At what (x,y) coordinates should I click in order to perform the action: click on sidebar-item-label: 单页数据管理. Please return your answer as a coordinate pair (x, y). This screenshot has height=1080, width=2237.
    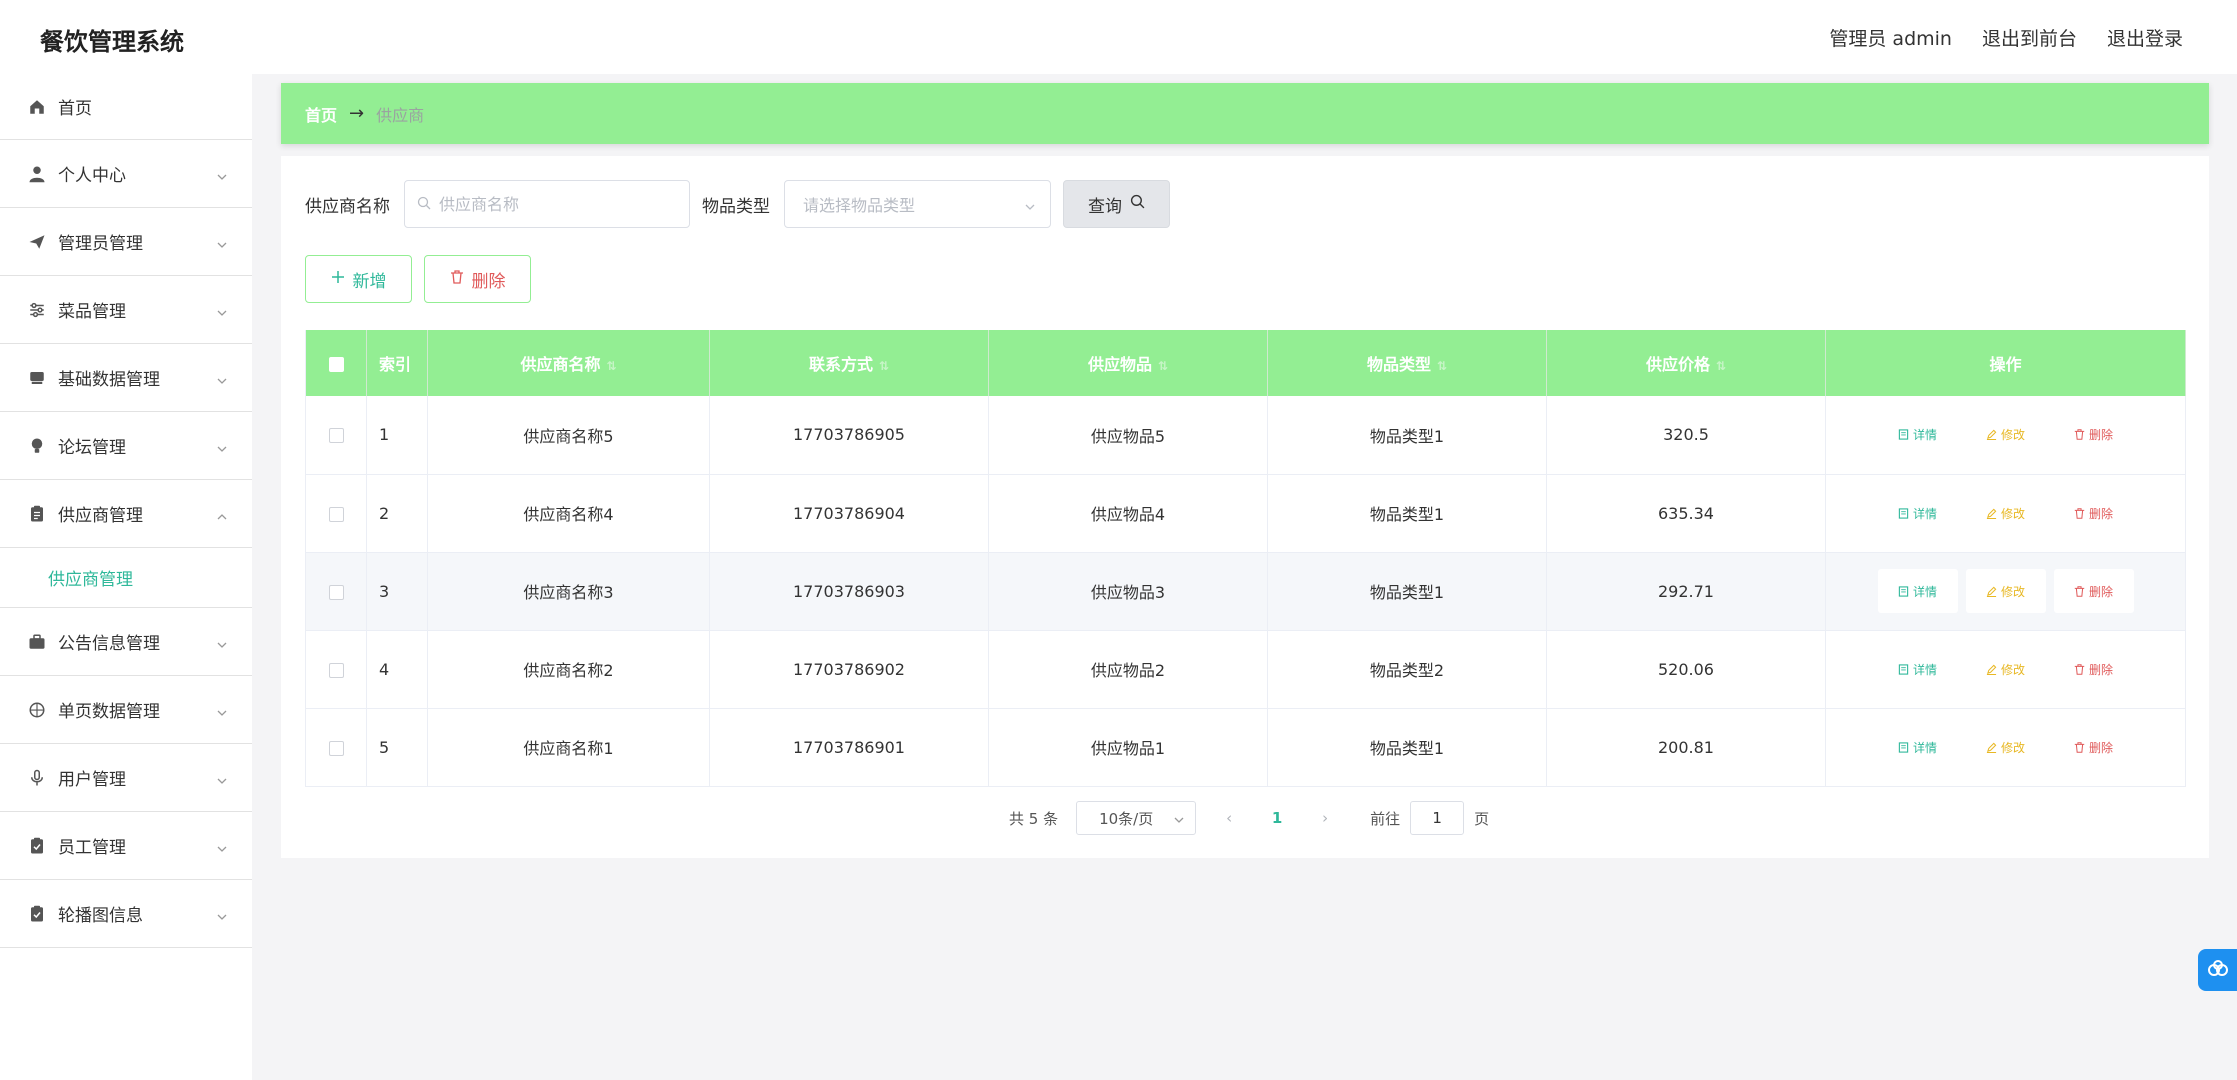
    Looking at the image, I should click on (109, 712).